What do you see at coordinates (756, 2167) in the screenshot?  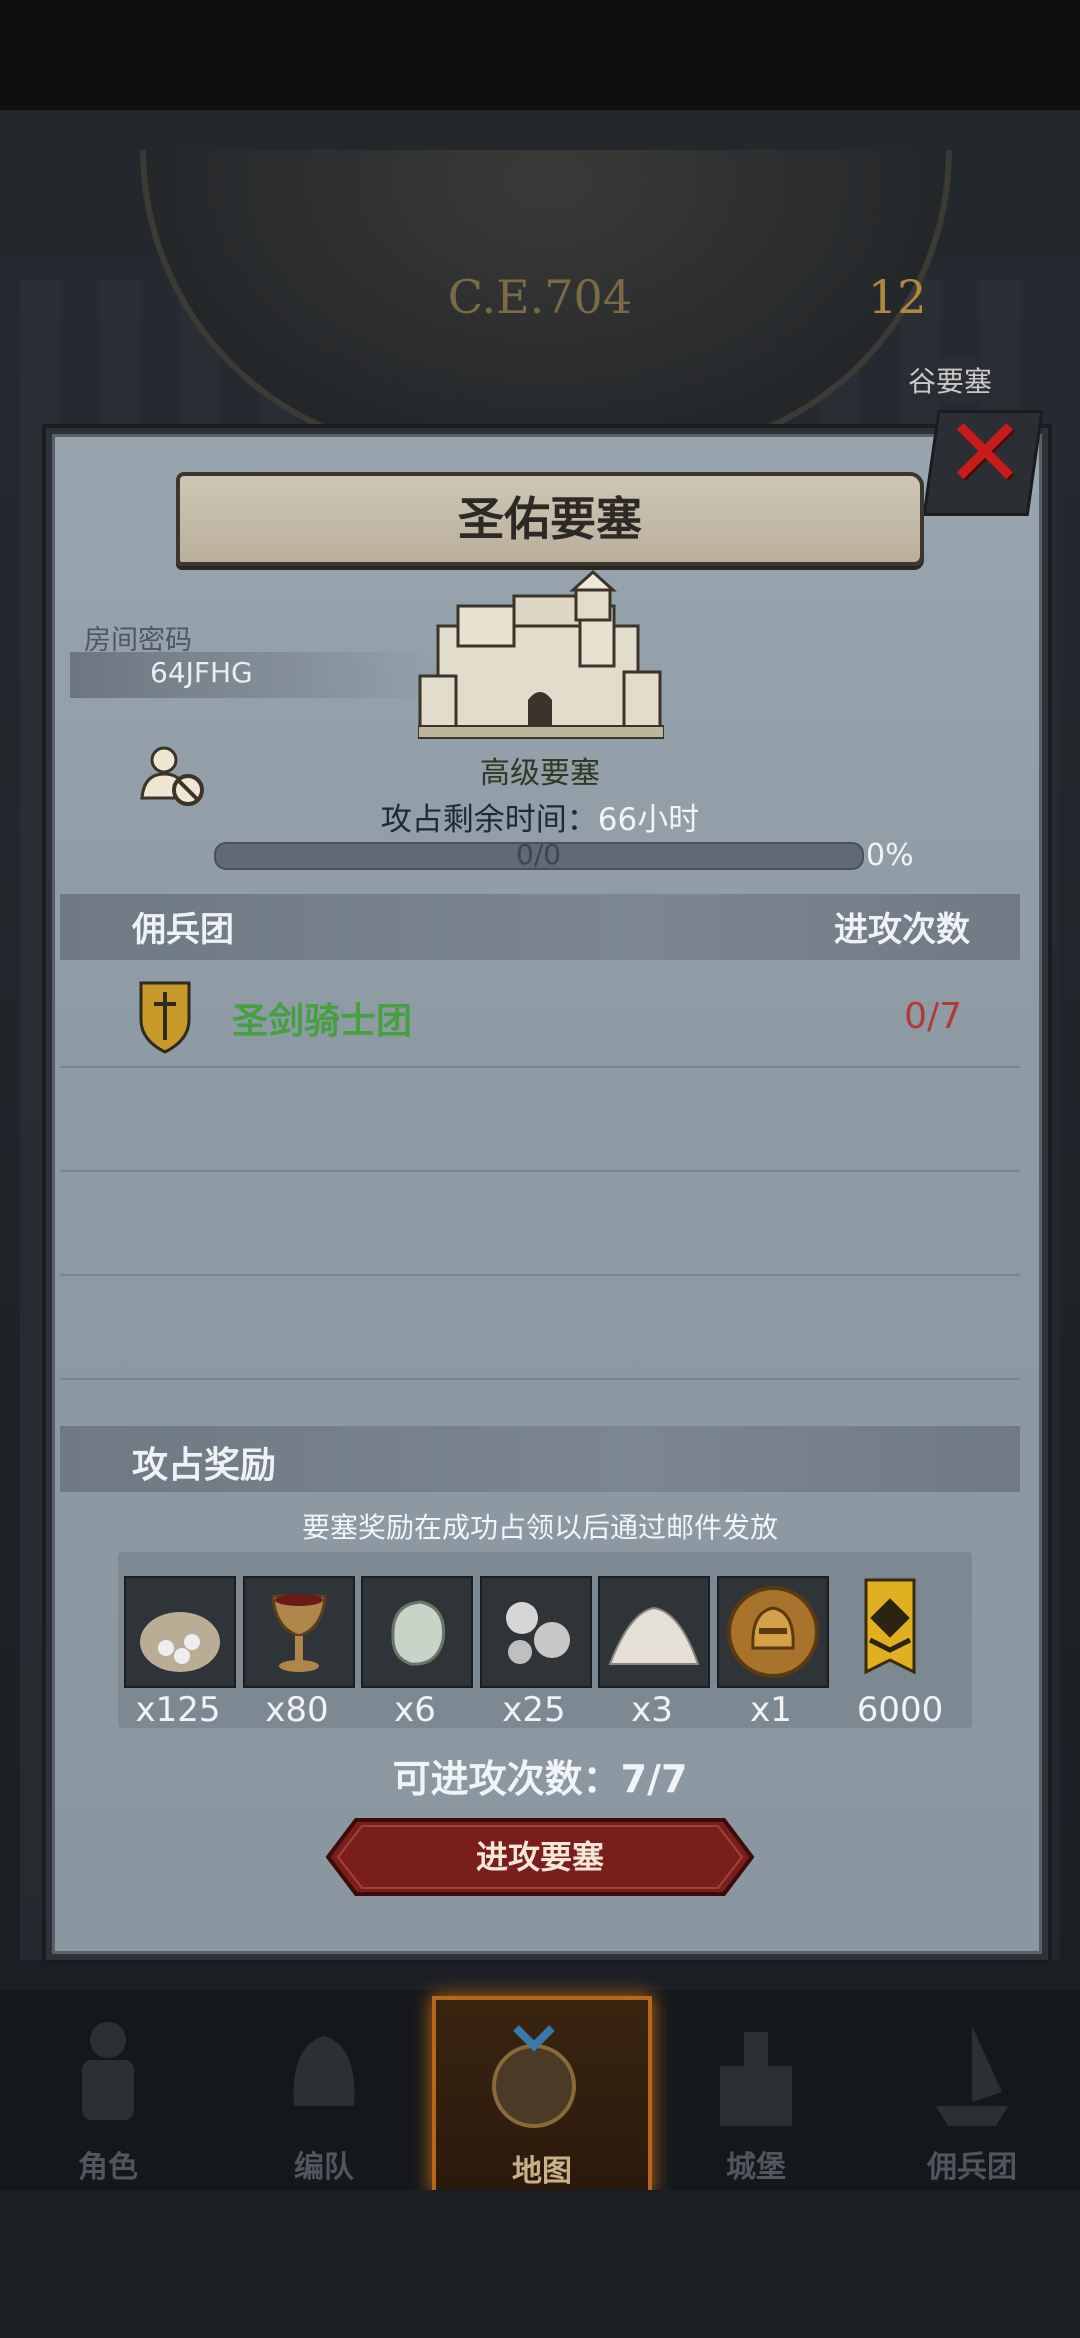 I see `nav-label: 城堡` at bounding box center [756, 2167].